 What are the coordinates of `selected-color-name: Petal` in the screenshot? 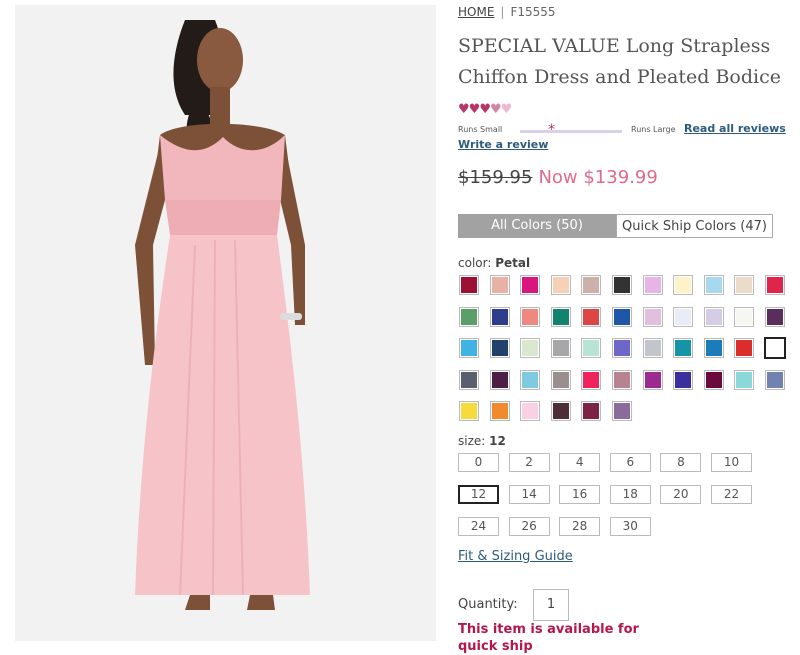 It's located at (513, 263).